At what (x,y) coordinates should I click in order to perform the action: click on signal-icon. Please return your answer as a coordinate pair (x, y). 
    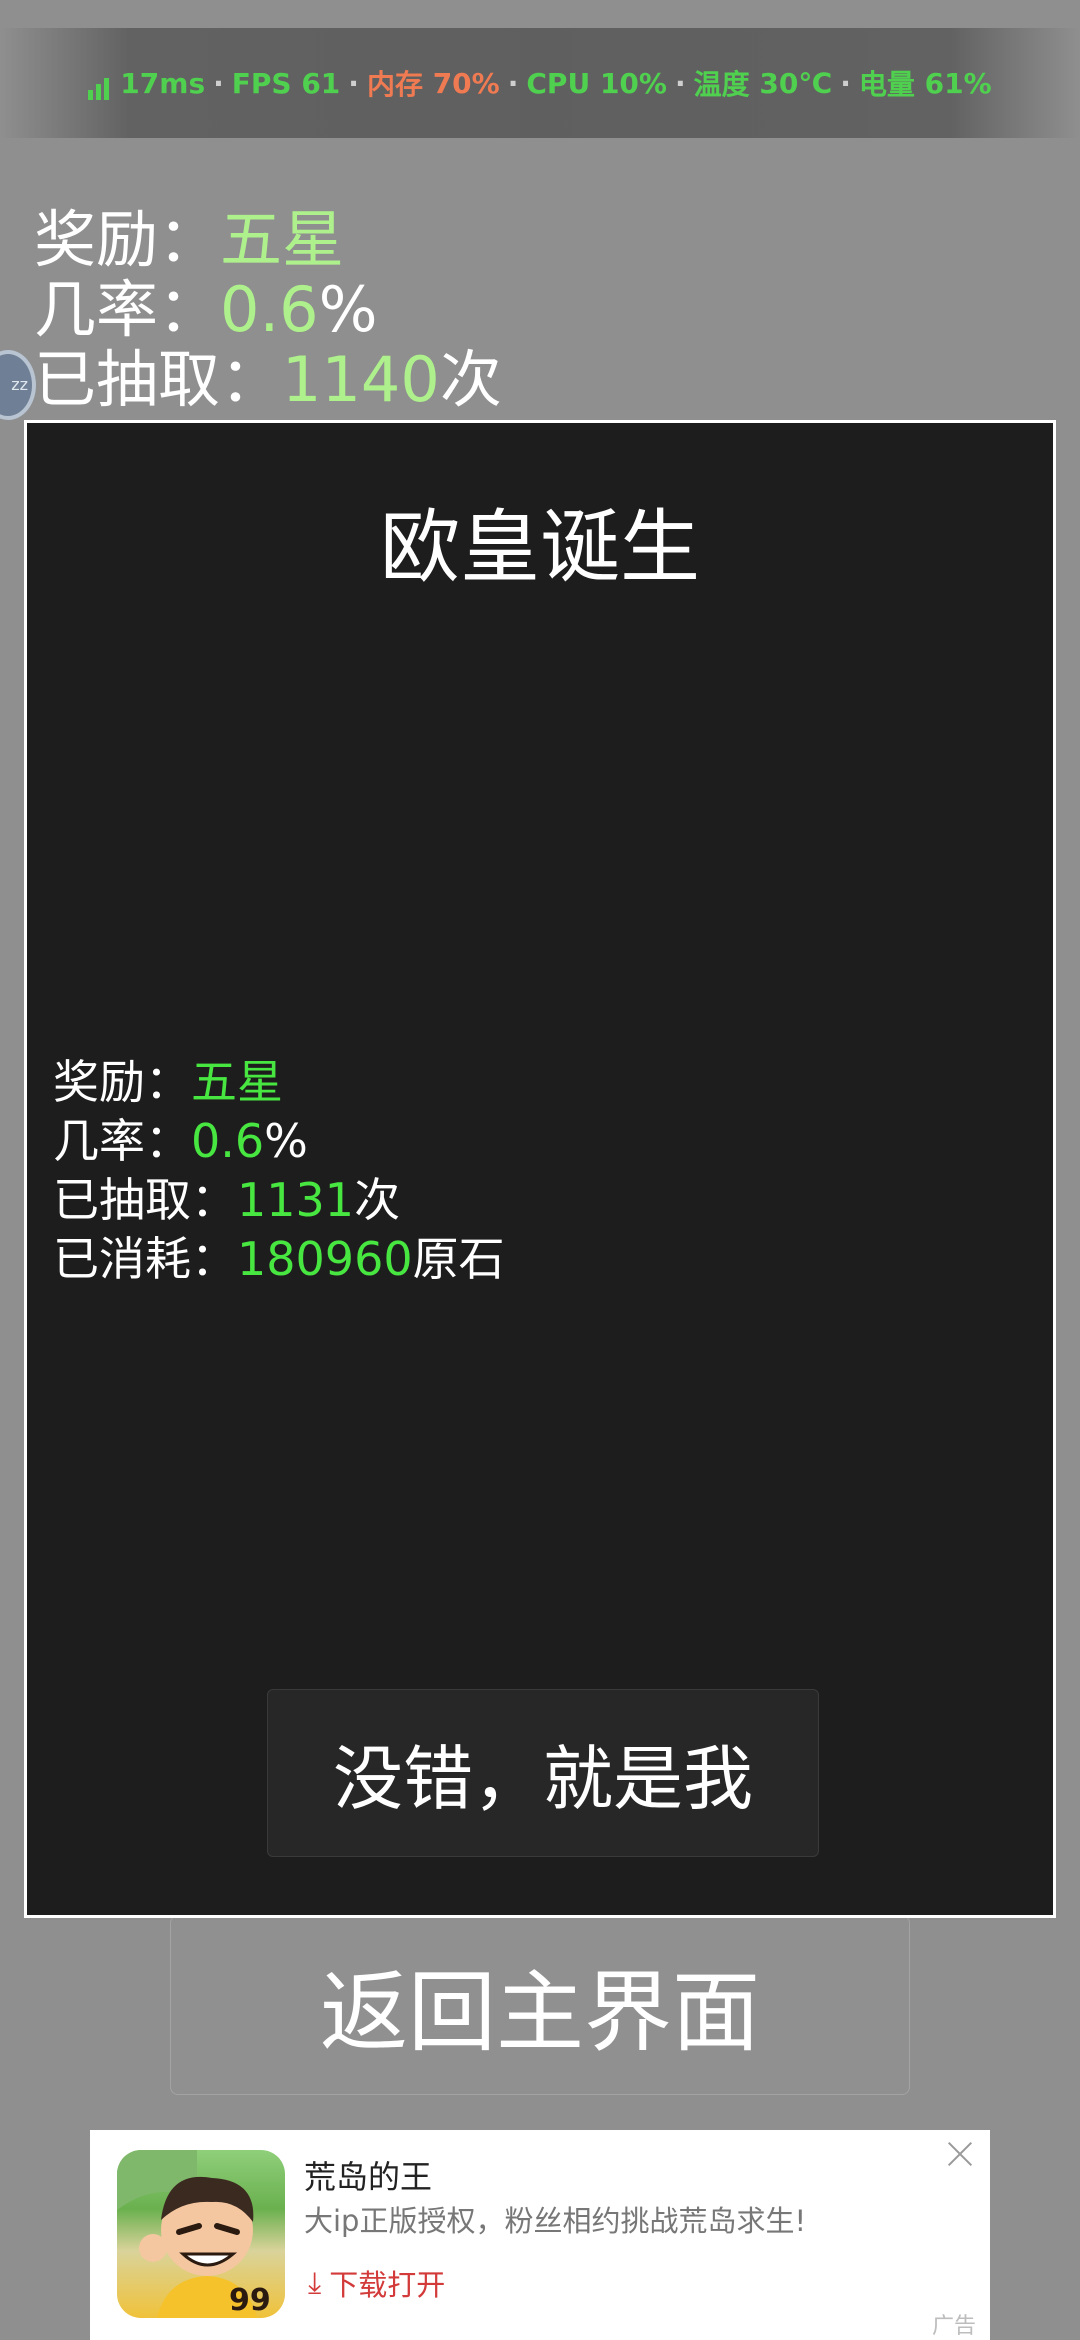
    Looking at the image, I should click on (100, 83).